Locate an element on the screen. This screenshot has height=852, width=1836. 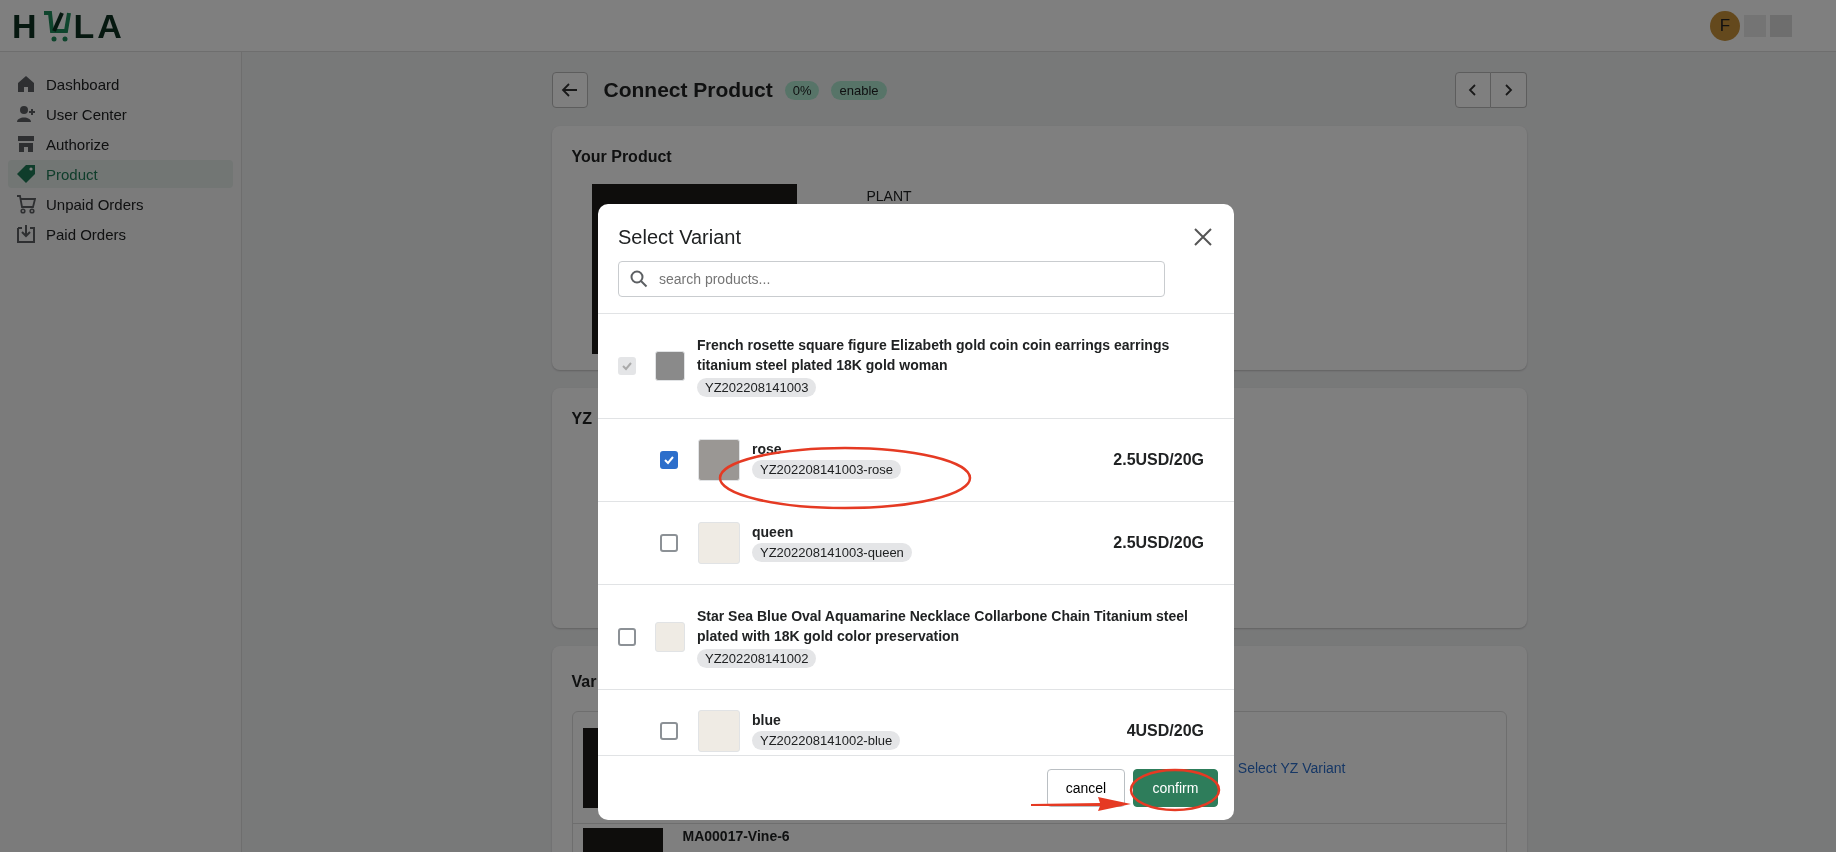
sku-tag: YZ202208141003-rose is located at coordinates (826, 469).